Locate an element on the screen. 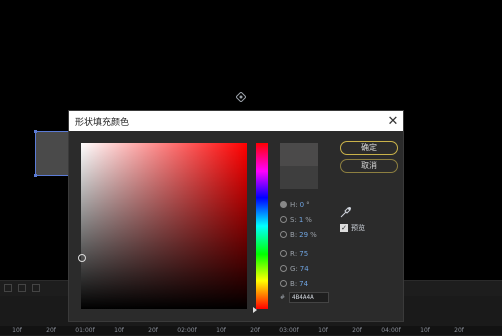 This screenshot has width=502, height=336. mode-unit: ° is located at coordinates (308, 204).